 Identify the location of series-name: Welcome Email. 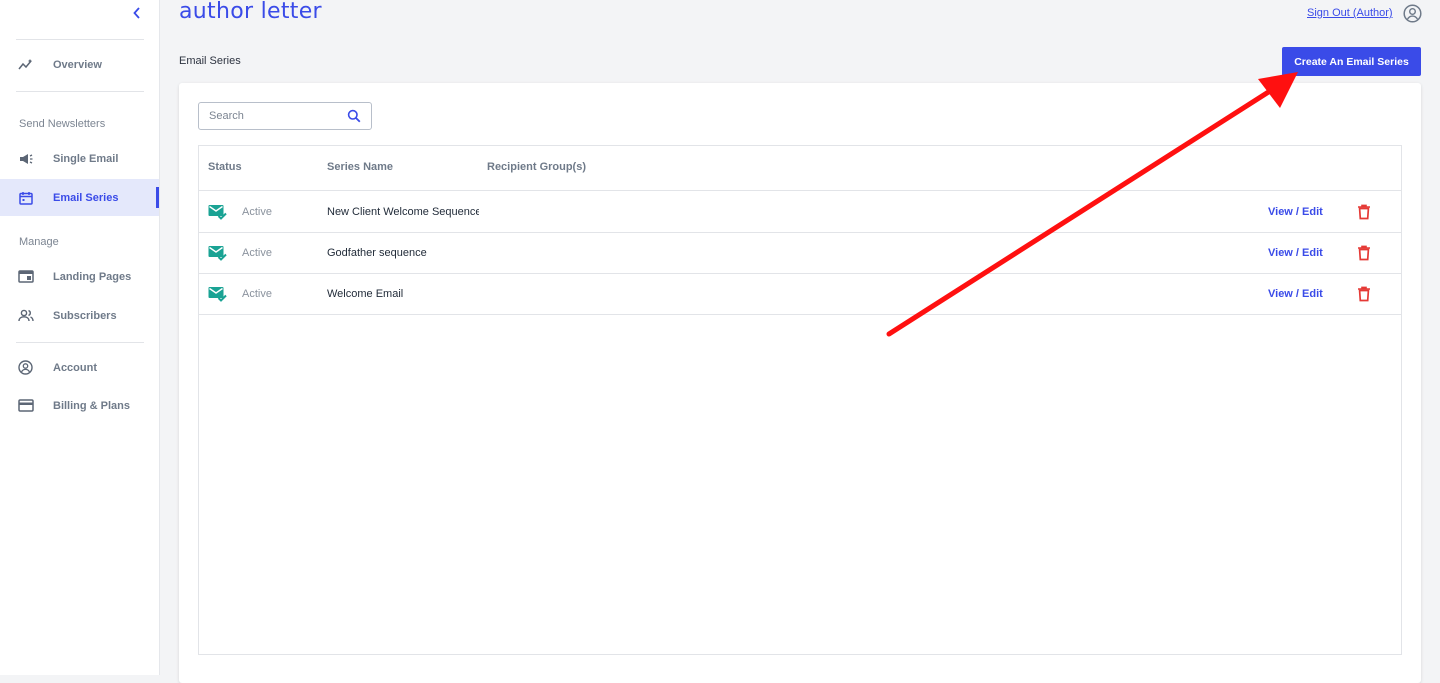
(365, 294).